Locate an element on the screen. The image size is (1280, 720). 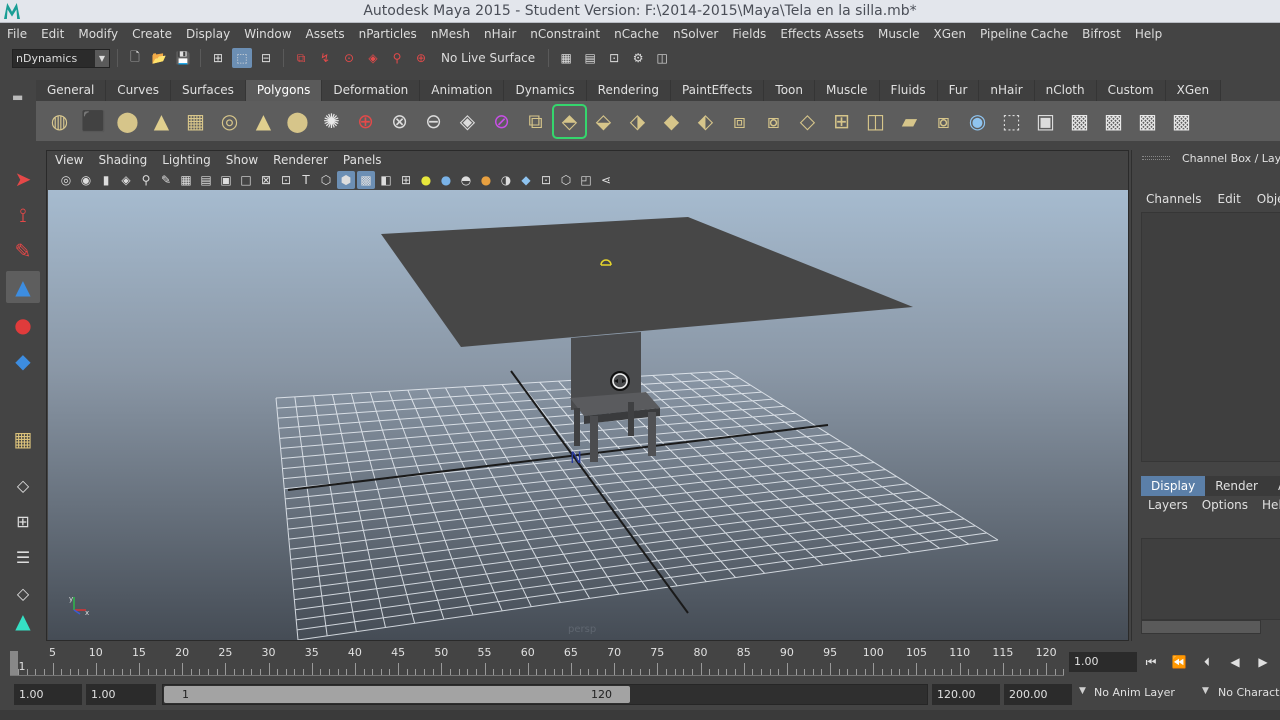
shelf-tab-toon: Toon is located at coordinates (790, 90).